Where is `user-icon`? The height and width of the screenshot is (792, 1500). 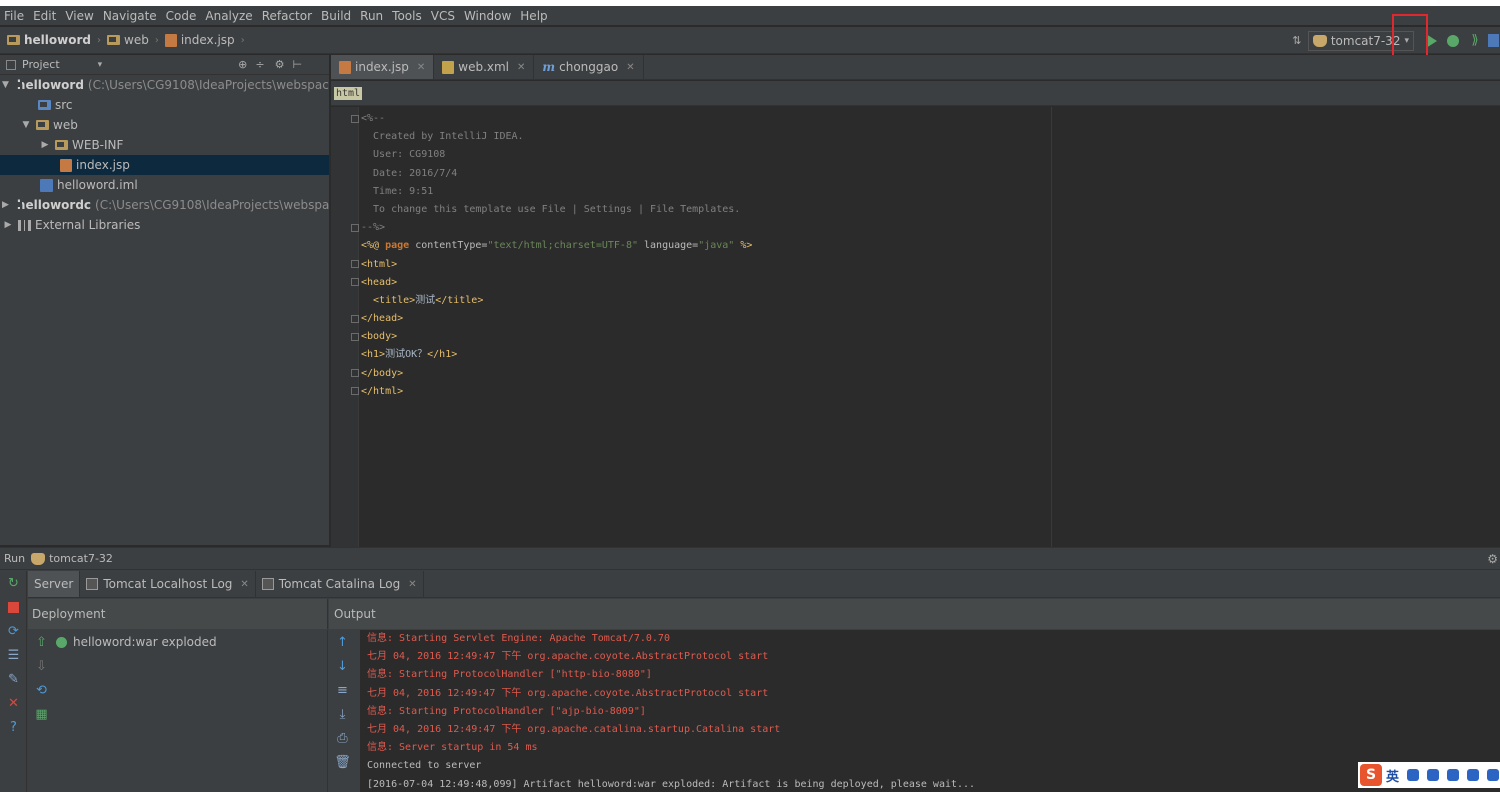
user-icon is located at coordinates (1473, 775).